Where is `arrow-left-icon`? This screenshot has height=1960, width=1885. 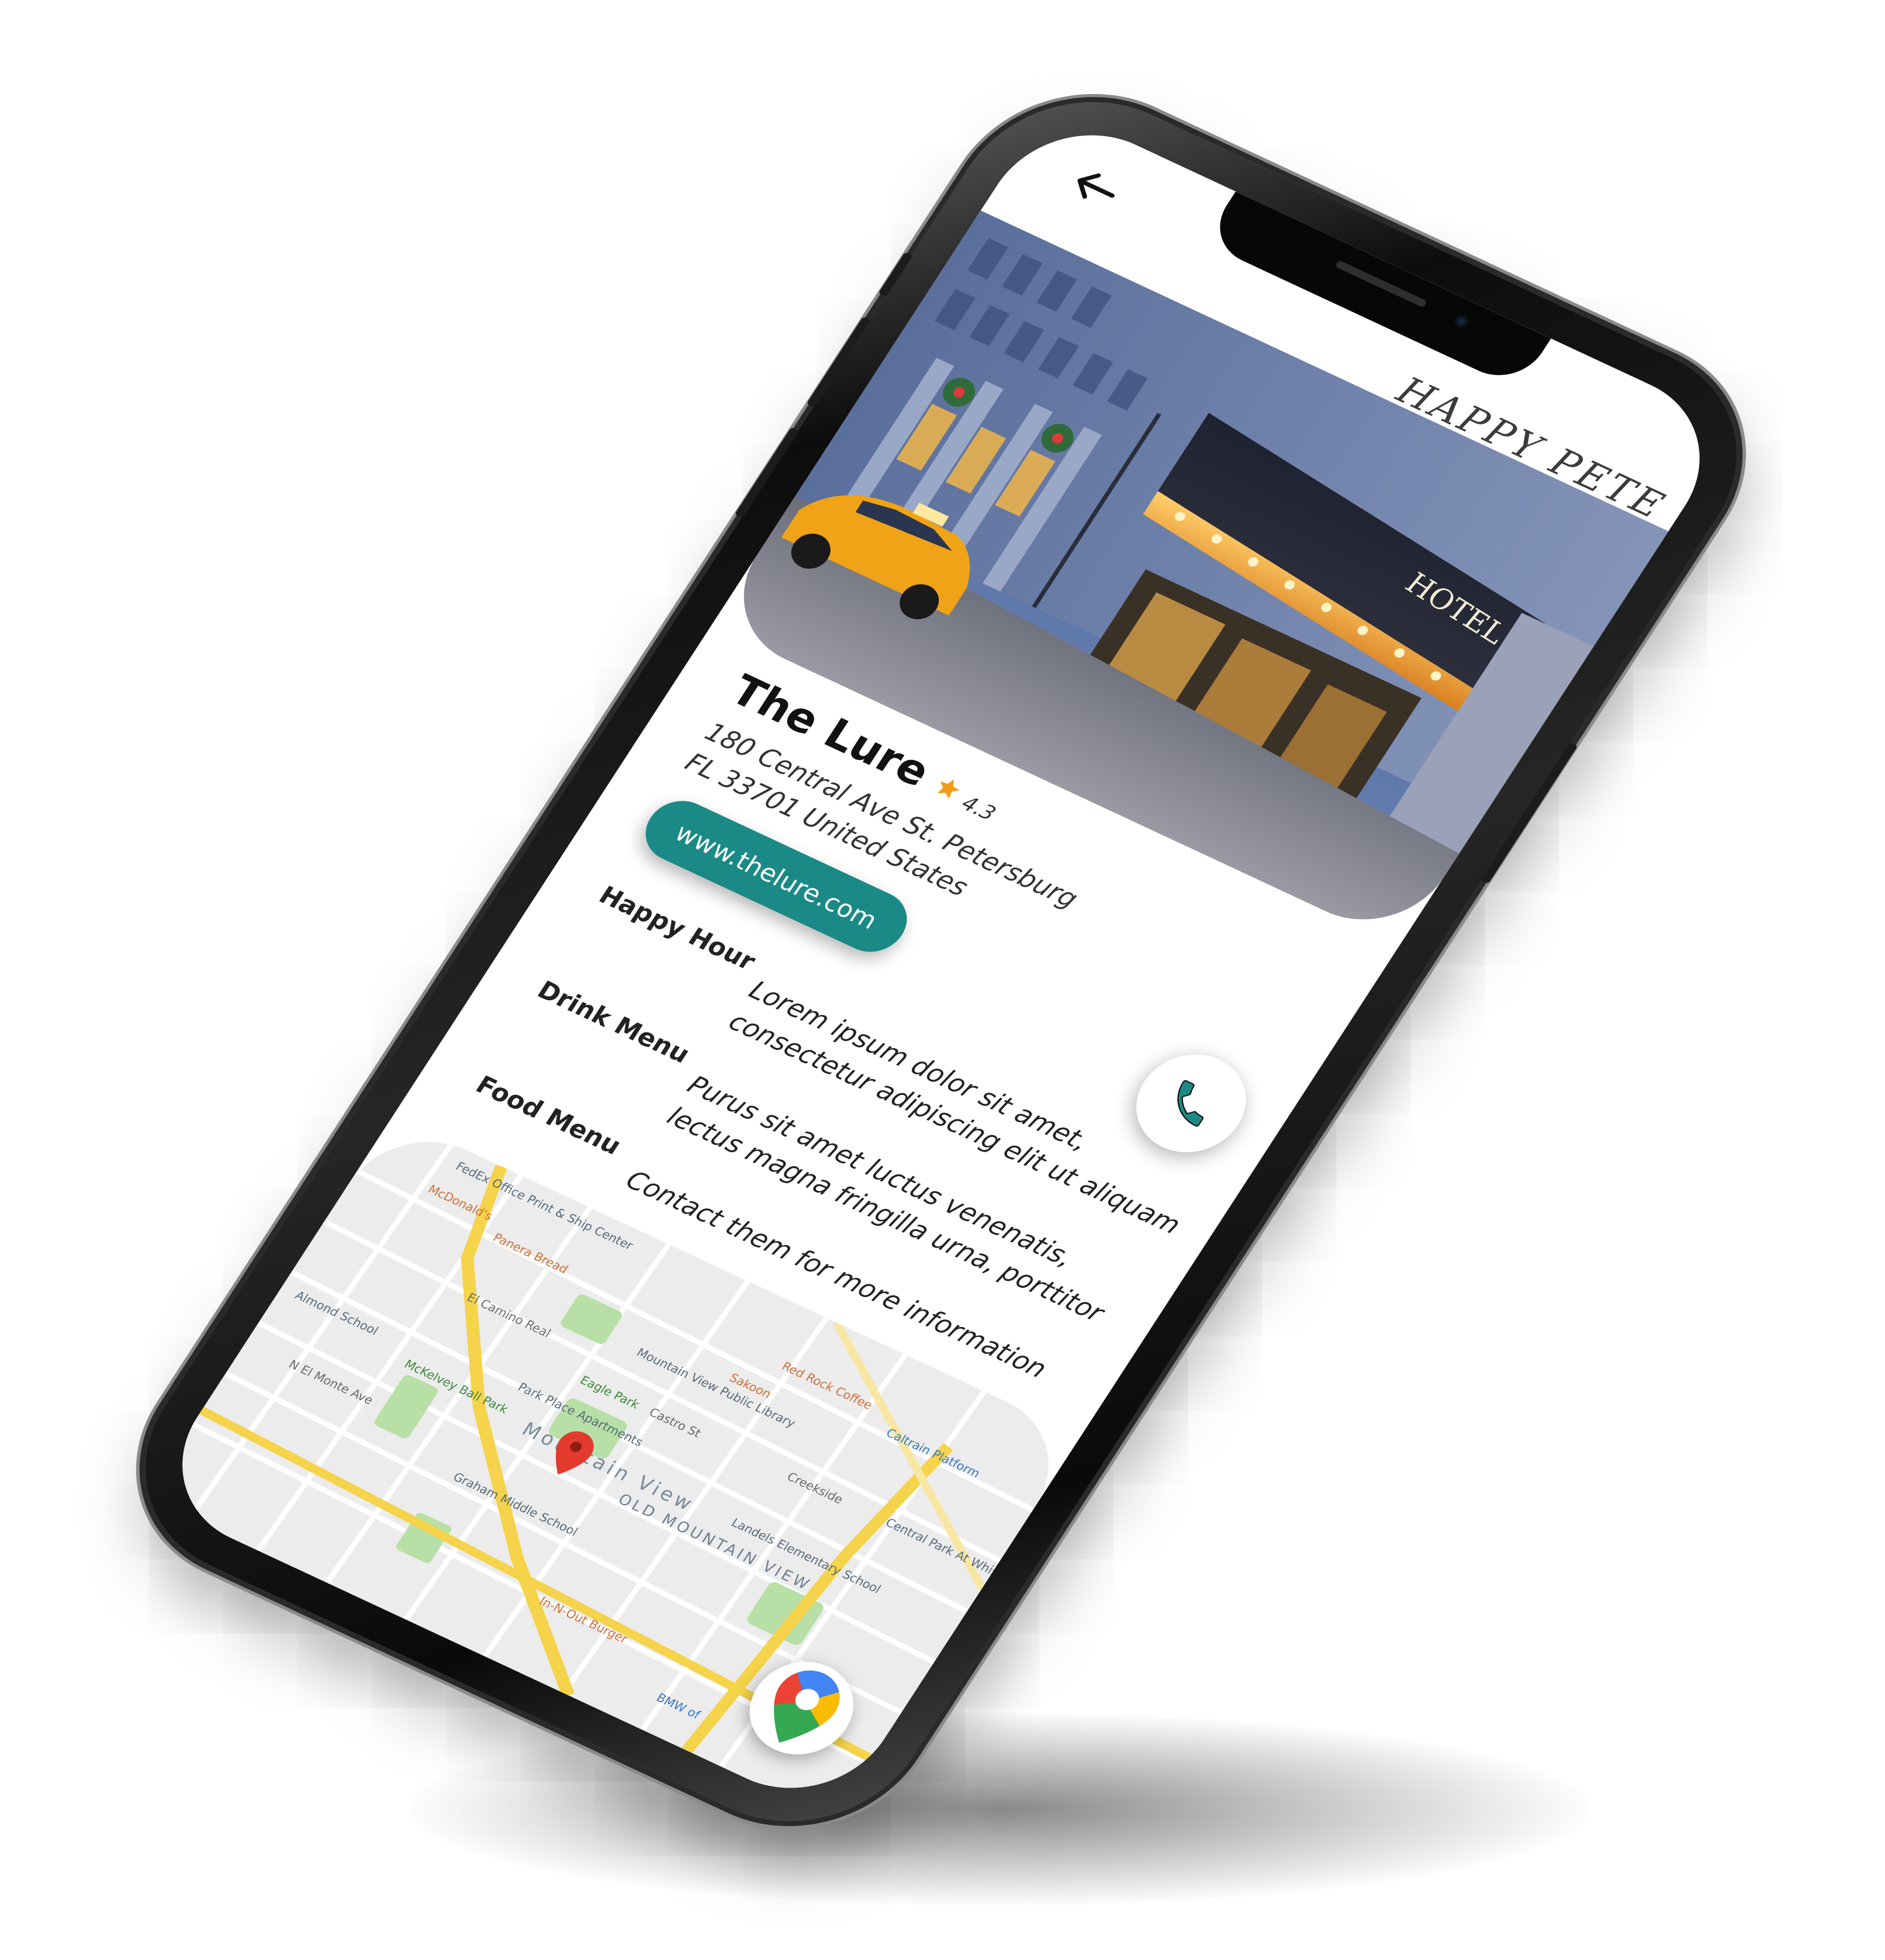 arrow-left-icon is located at coordinates (1096, 186).